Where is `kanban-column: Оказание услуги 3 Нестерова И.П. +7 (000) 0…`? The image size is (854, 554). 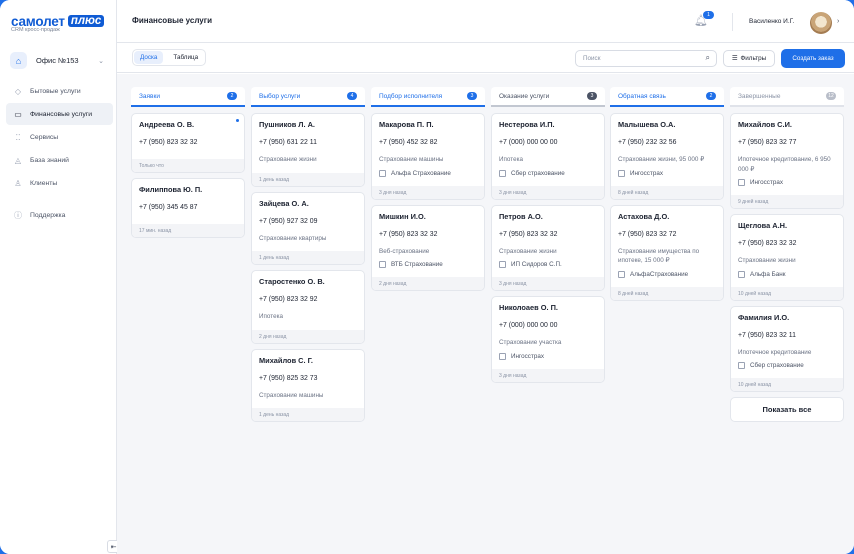
kanban-column: Оказание услуги 3 Нестерова И.П. +7 (000) 0… is located at coordinates (548, 237).